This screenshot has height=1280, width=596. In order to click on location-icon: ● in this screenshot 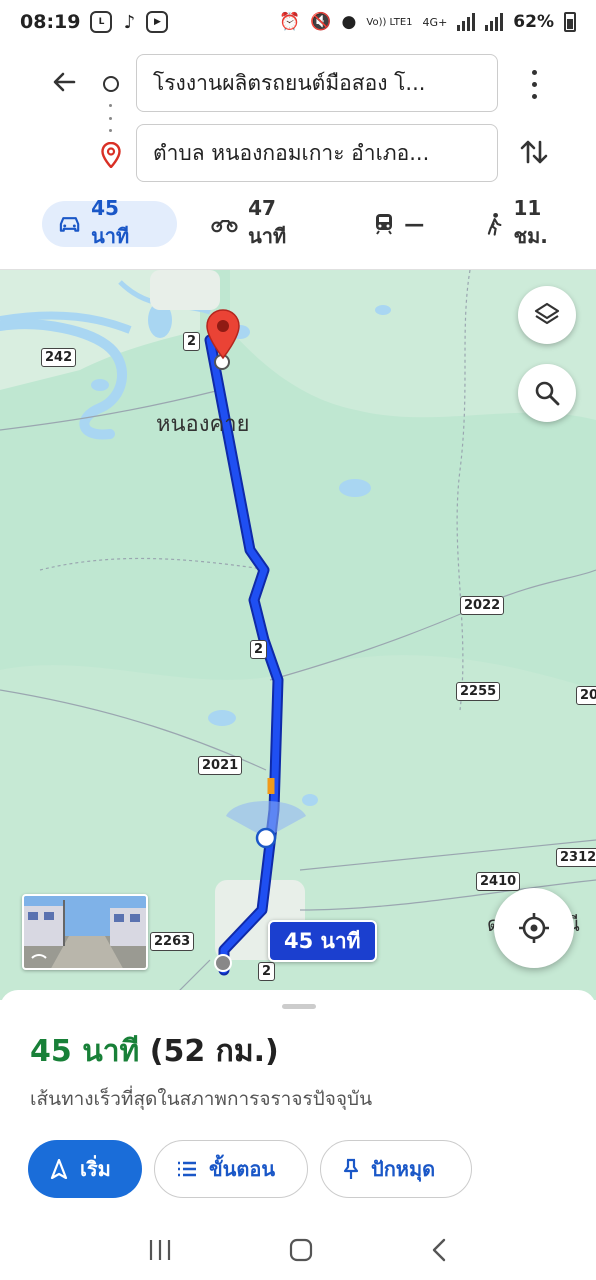, I will do `click(349, 22)`.